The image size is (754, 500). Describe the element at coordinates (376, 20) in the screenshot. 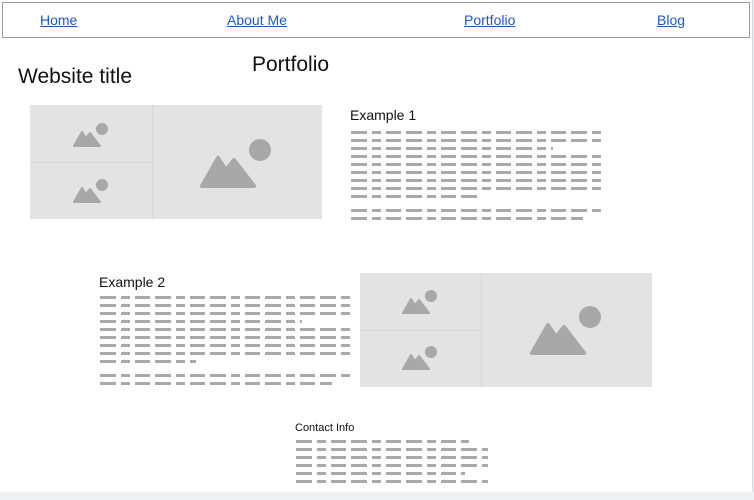

I see `top-nav: Home About Me Portfolio Blog` at that location.